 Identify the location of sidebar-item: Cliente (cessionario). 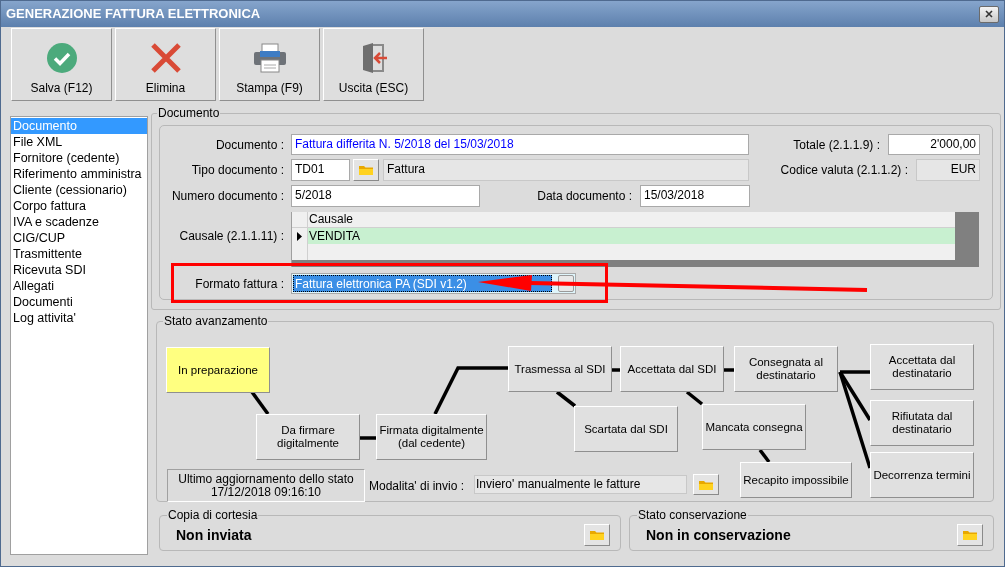
(79, 190).